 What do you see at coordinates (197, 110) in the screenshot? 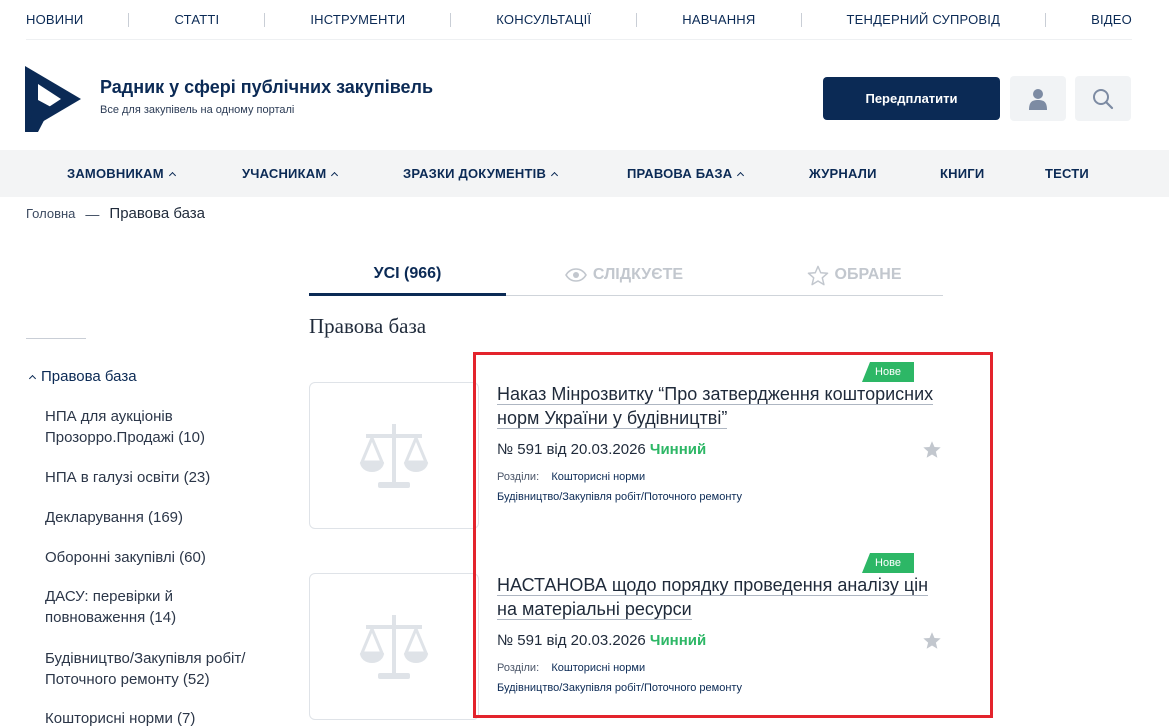
I see `brand-subtitle: Все для закупівель на одному порталі` at bounding box center [197, 110].